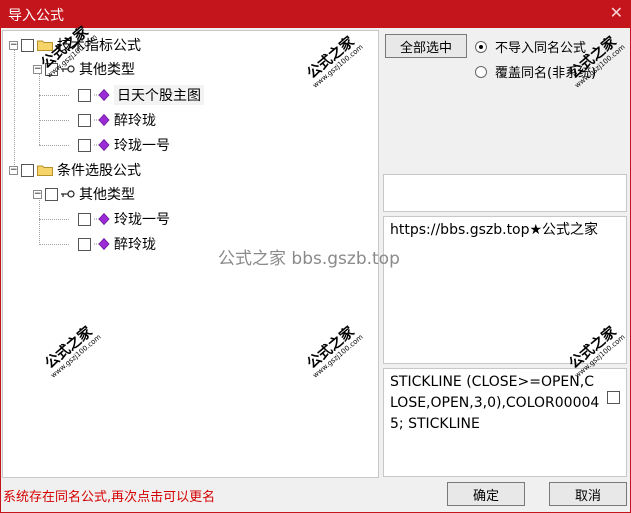  What do you see at coordinates (505, 193) in the screenshot?
I see `empty-field` at bounding box center [505, 193].